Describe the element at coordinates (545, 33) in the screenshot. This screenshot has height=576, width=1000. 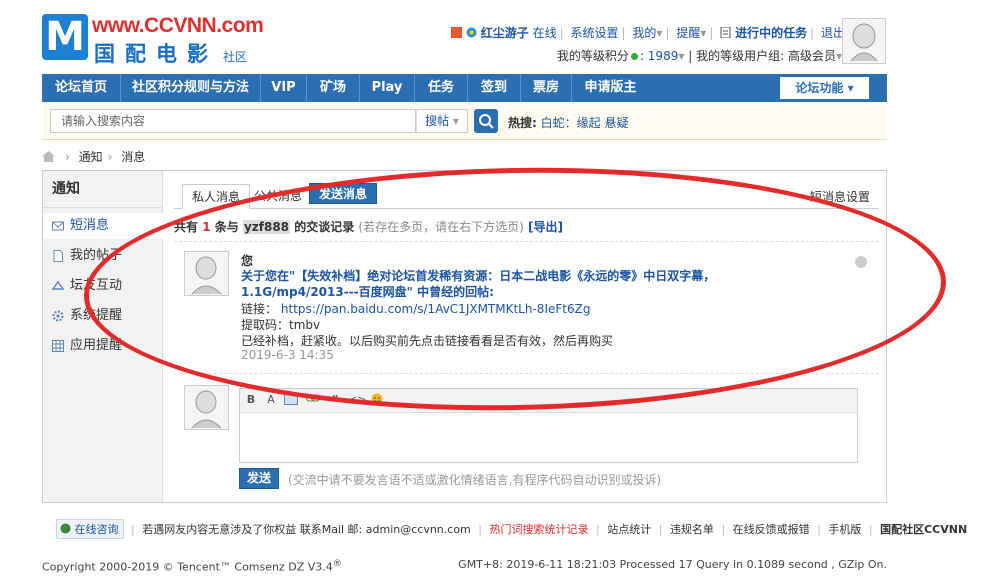
I see `online-status: 在线` at that location.